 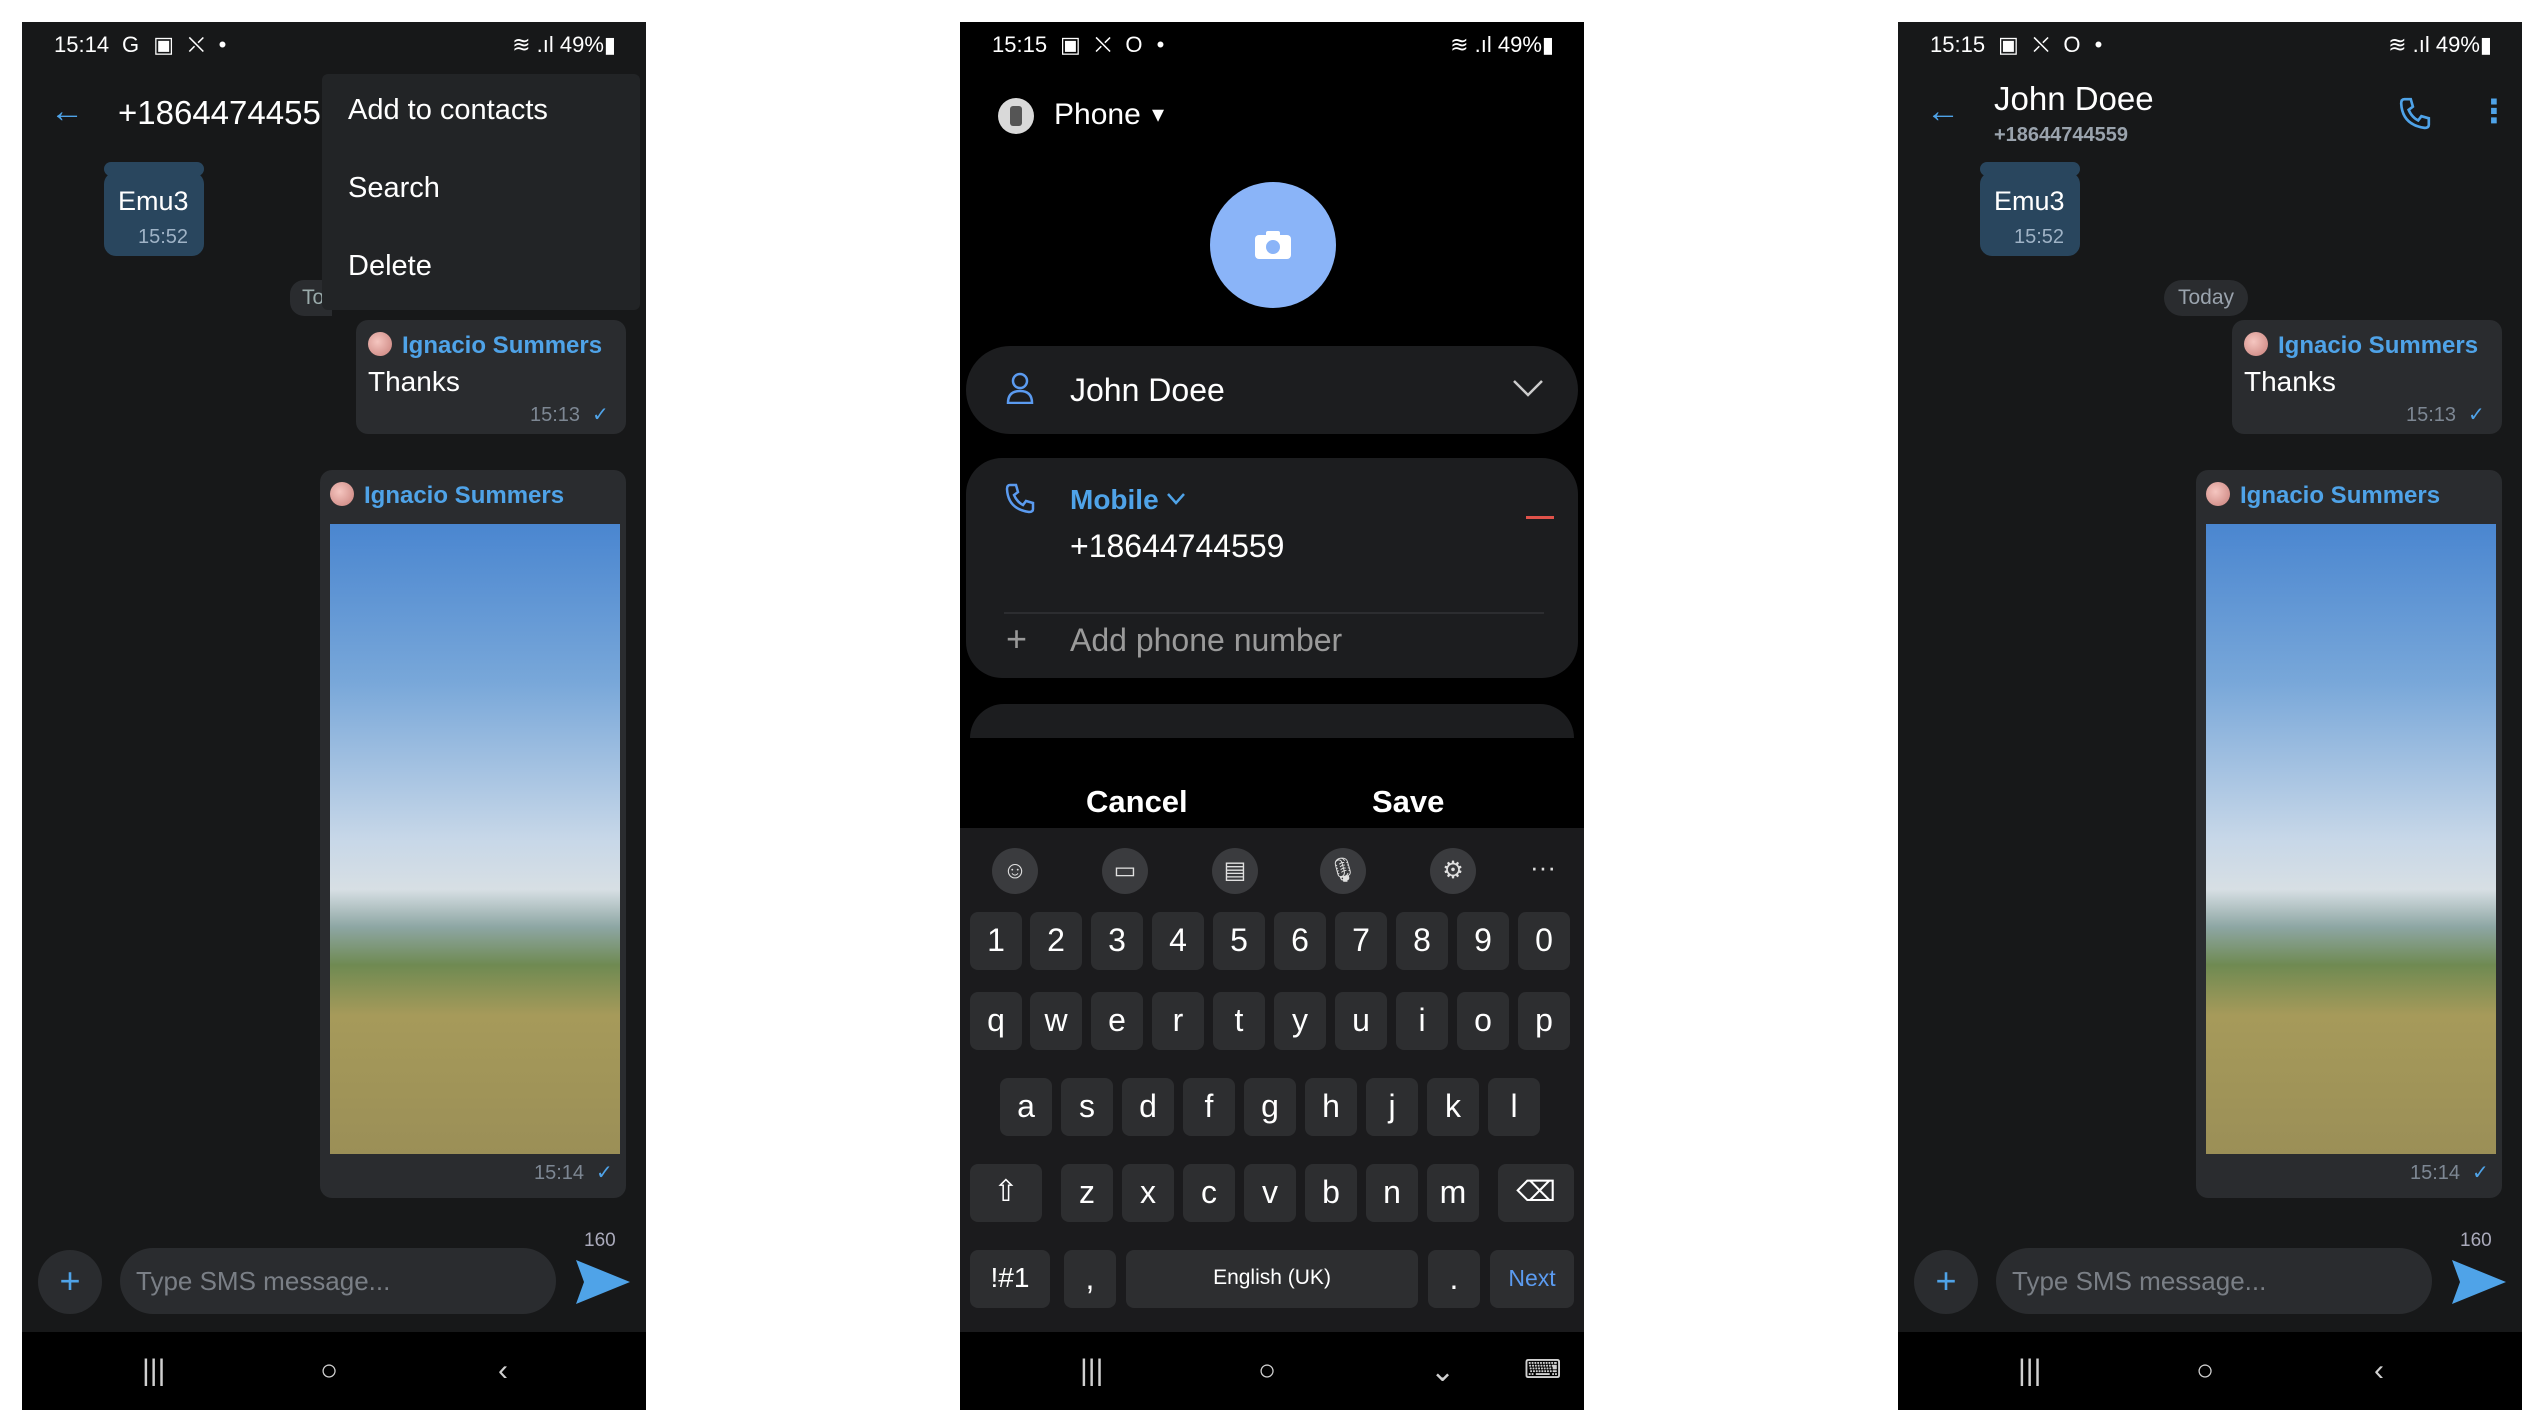 I want to click on phone-number-field: +18644744559, so click(x=1177, y=546).